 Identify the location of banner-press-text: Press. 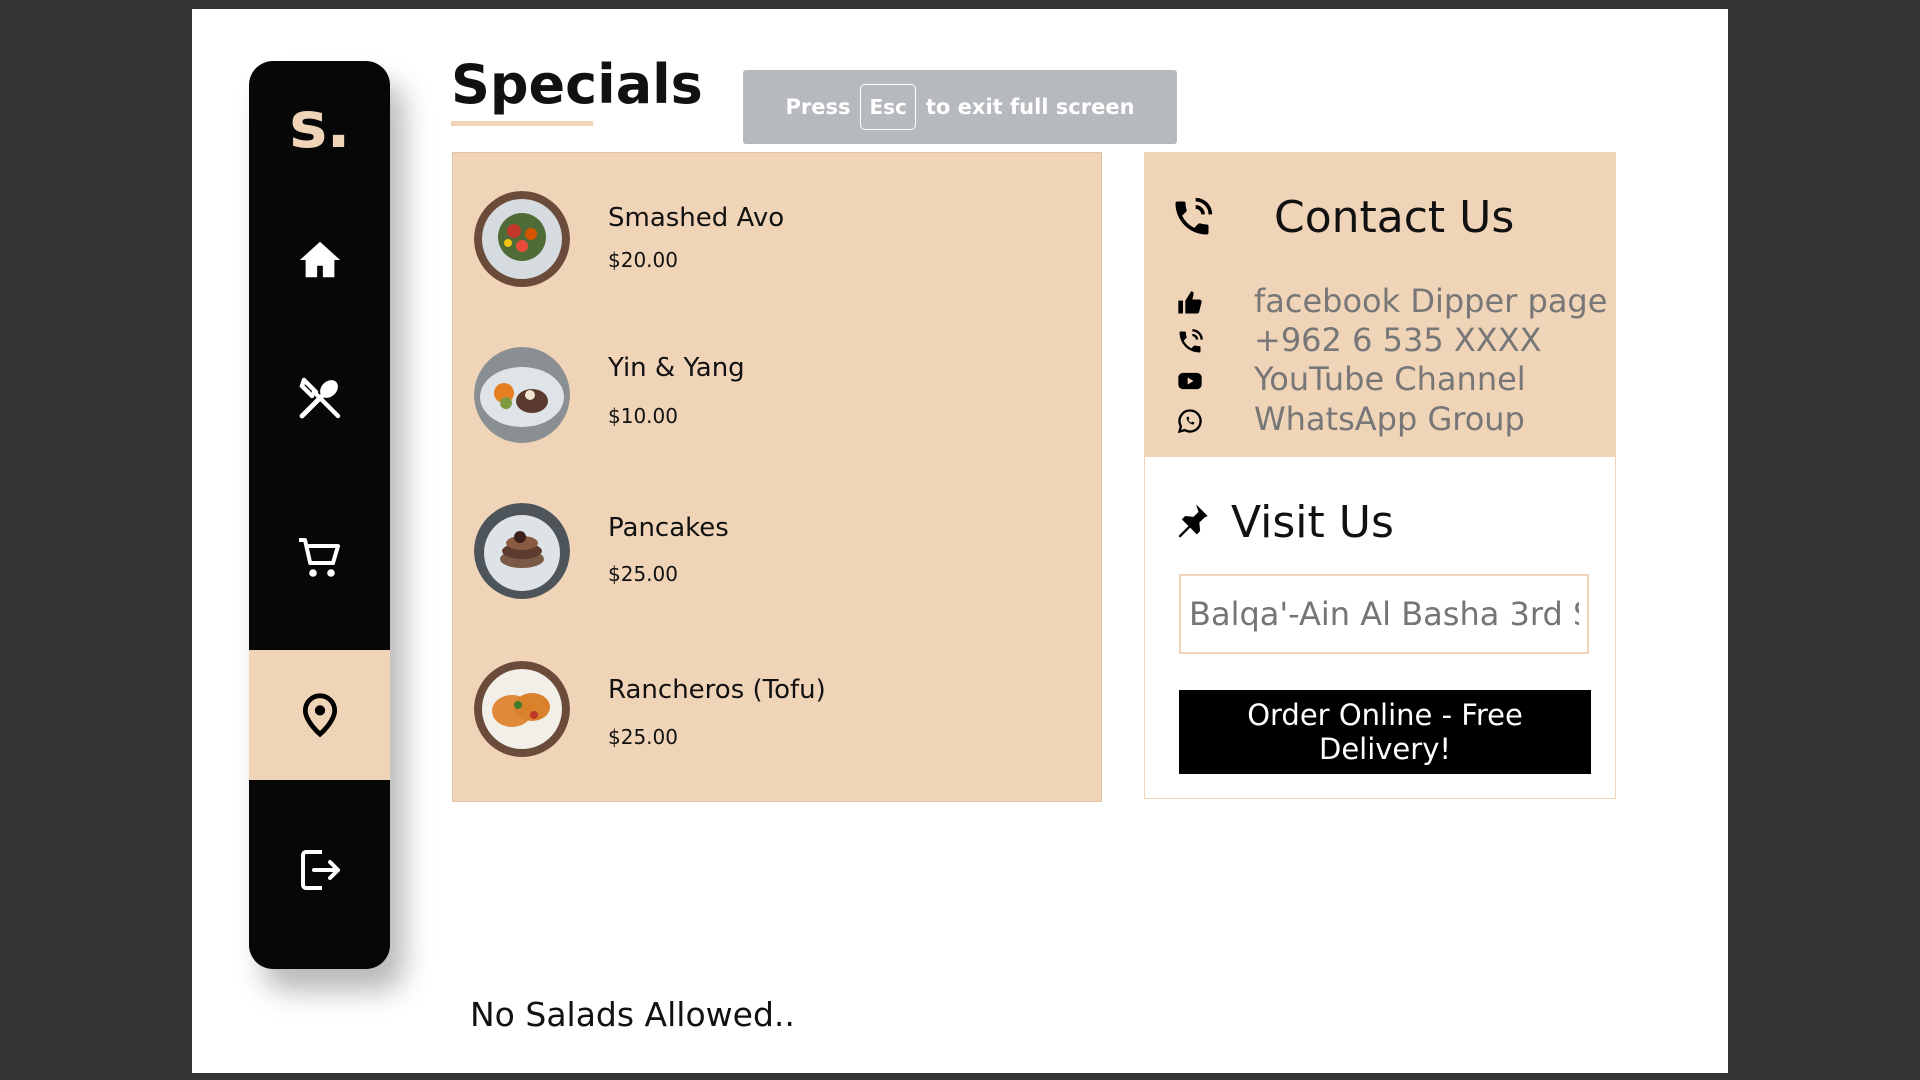
(818, 107).